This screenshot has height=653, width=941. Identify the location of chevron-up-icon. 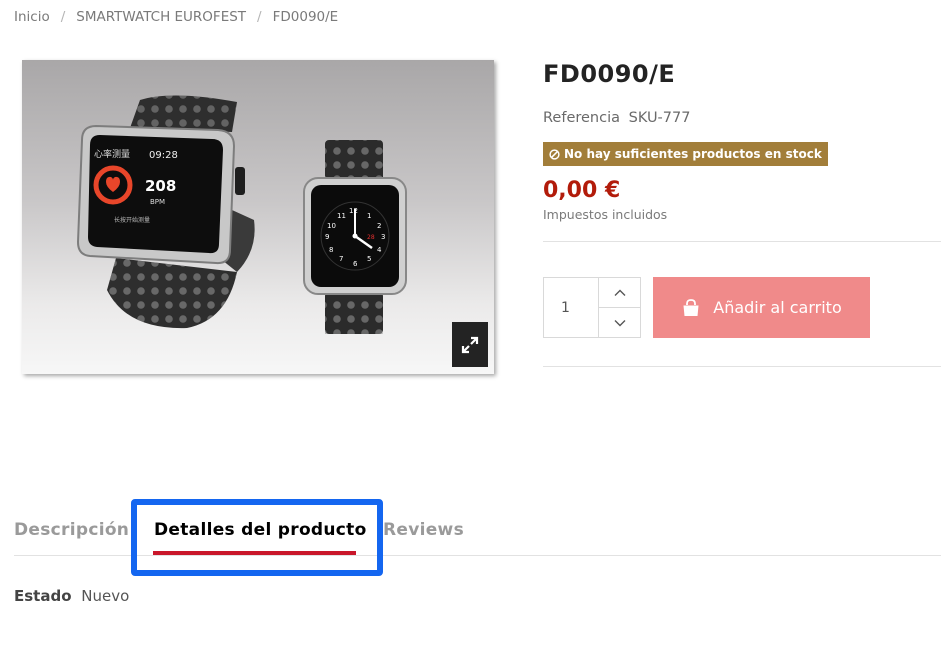
(619, 292).